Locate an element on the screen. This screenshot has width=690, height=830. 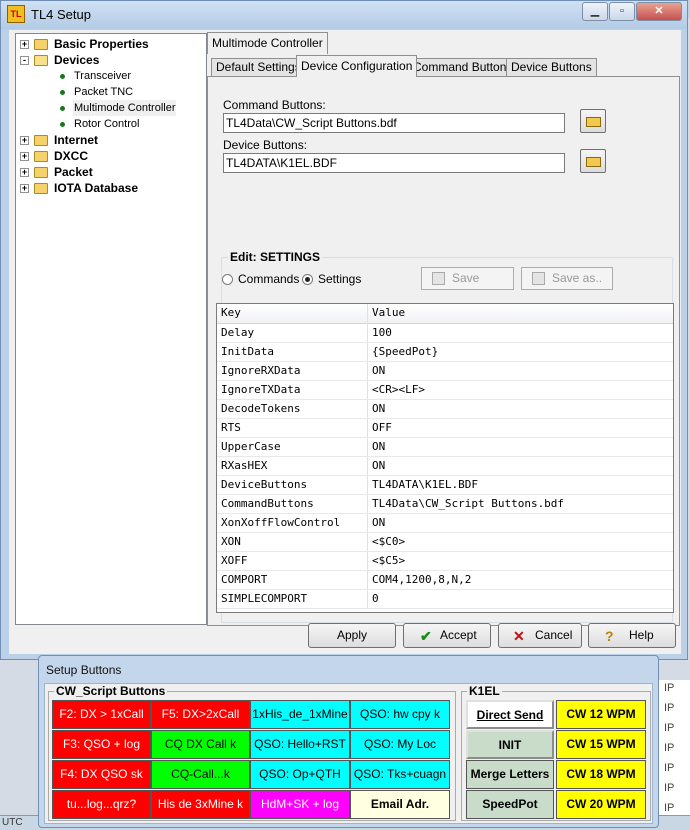
row-value: TL4DATA\K1EL.BDF is located at coordinates (425, 485).